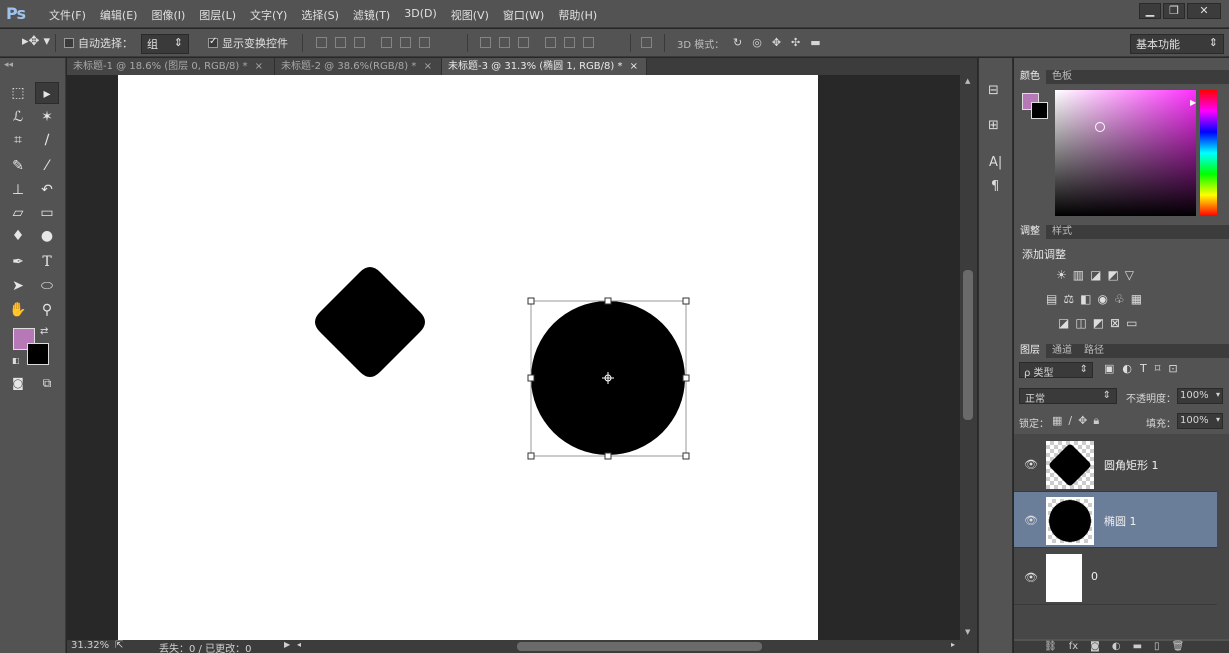 The height and width of the screenshot is (653, 1229). I want to click on tab-document-3: 未标题-3 @ 31.3% (椭圆 1, RGB/8) * ×, so click(544, 66).